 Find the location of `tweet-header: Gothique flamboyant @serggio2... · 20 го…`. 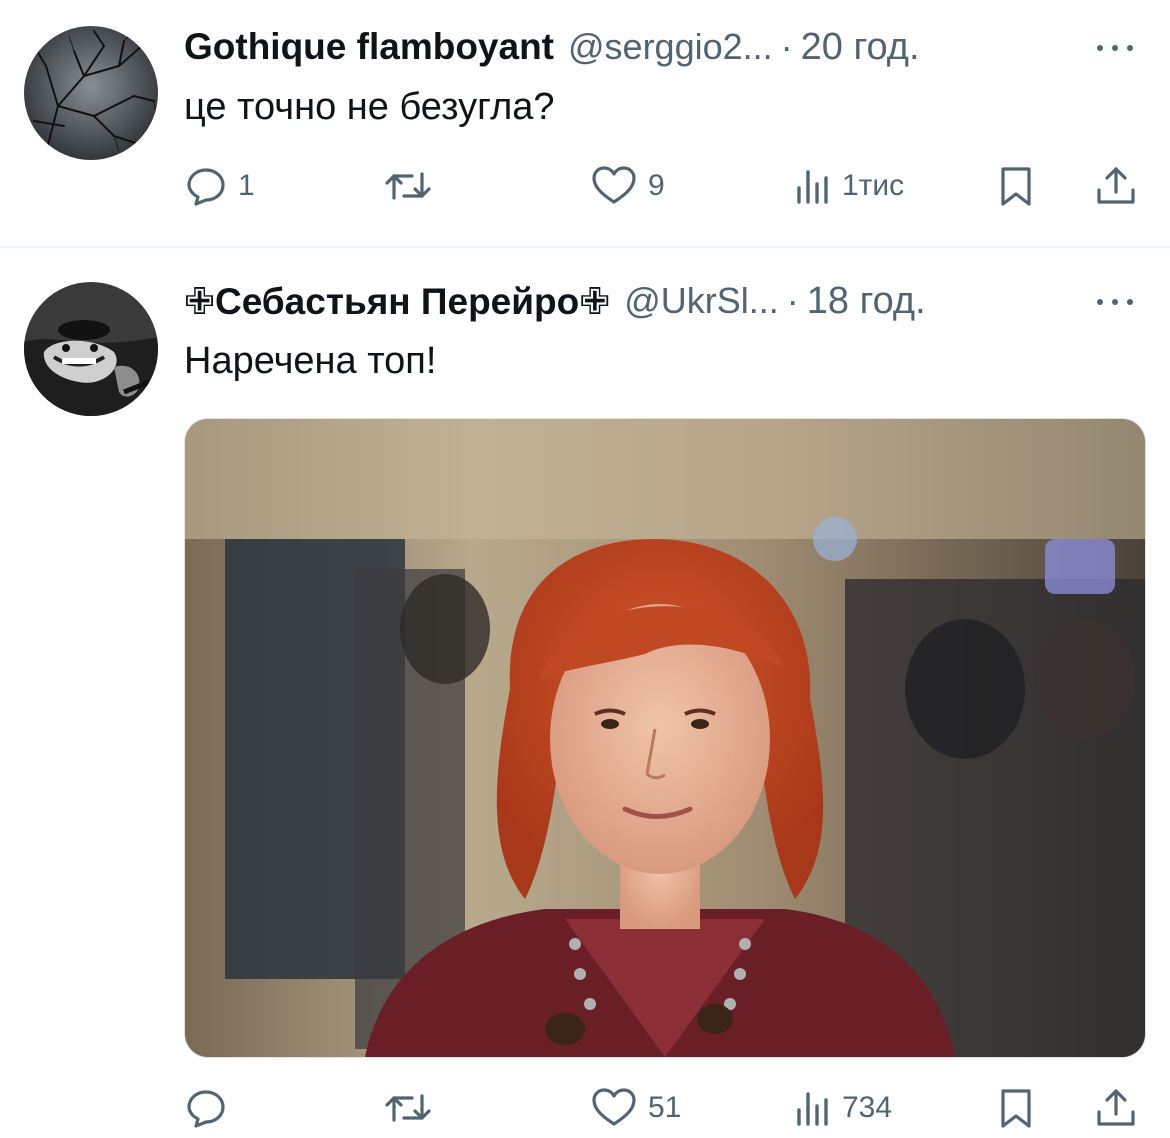

tweet-header: Gothique flamboyant @serggio2... · 20 го… is located at coordinates (552, 47).